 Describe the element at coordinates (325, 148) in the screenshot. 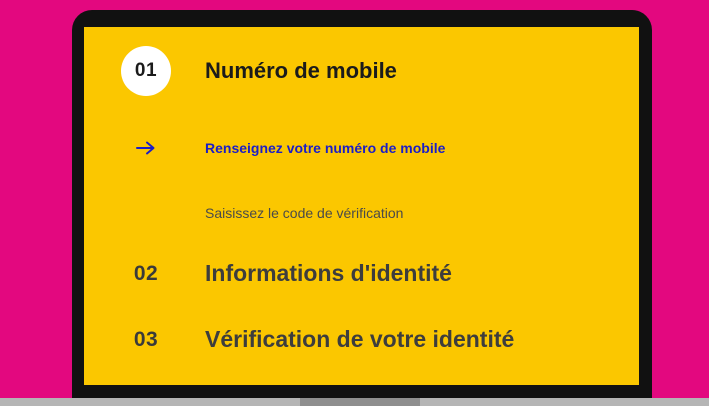

I see `substep-current-label: Renseignez votre numéro de mobile` at that location.